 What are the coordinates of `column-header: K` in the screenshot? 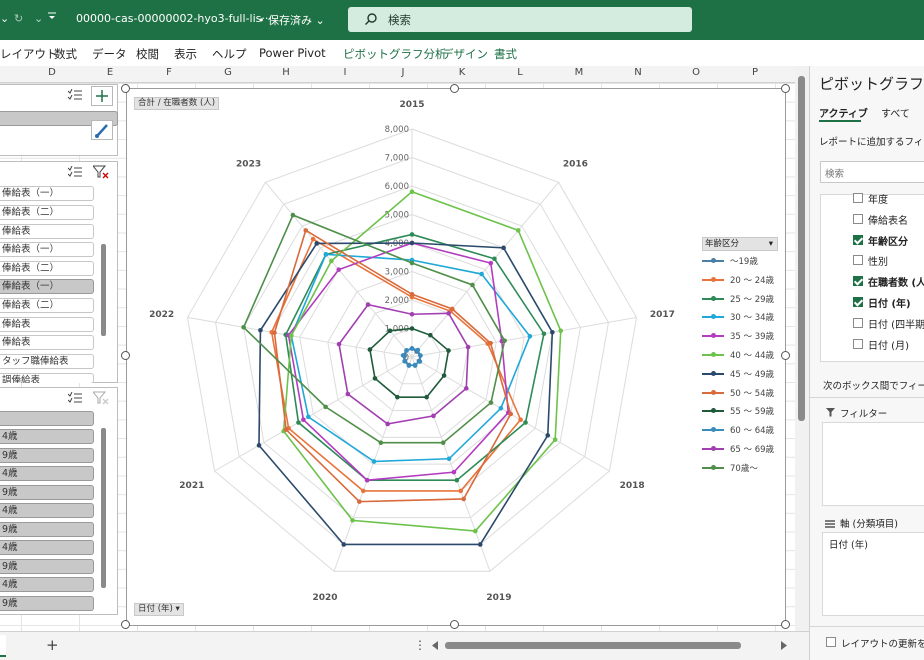 It's located at (462, 72).